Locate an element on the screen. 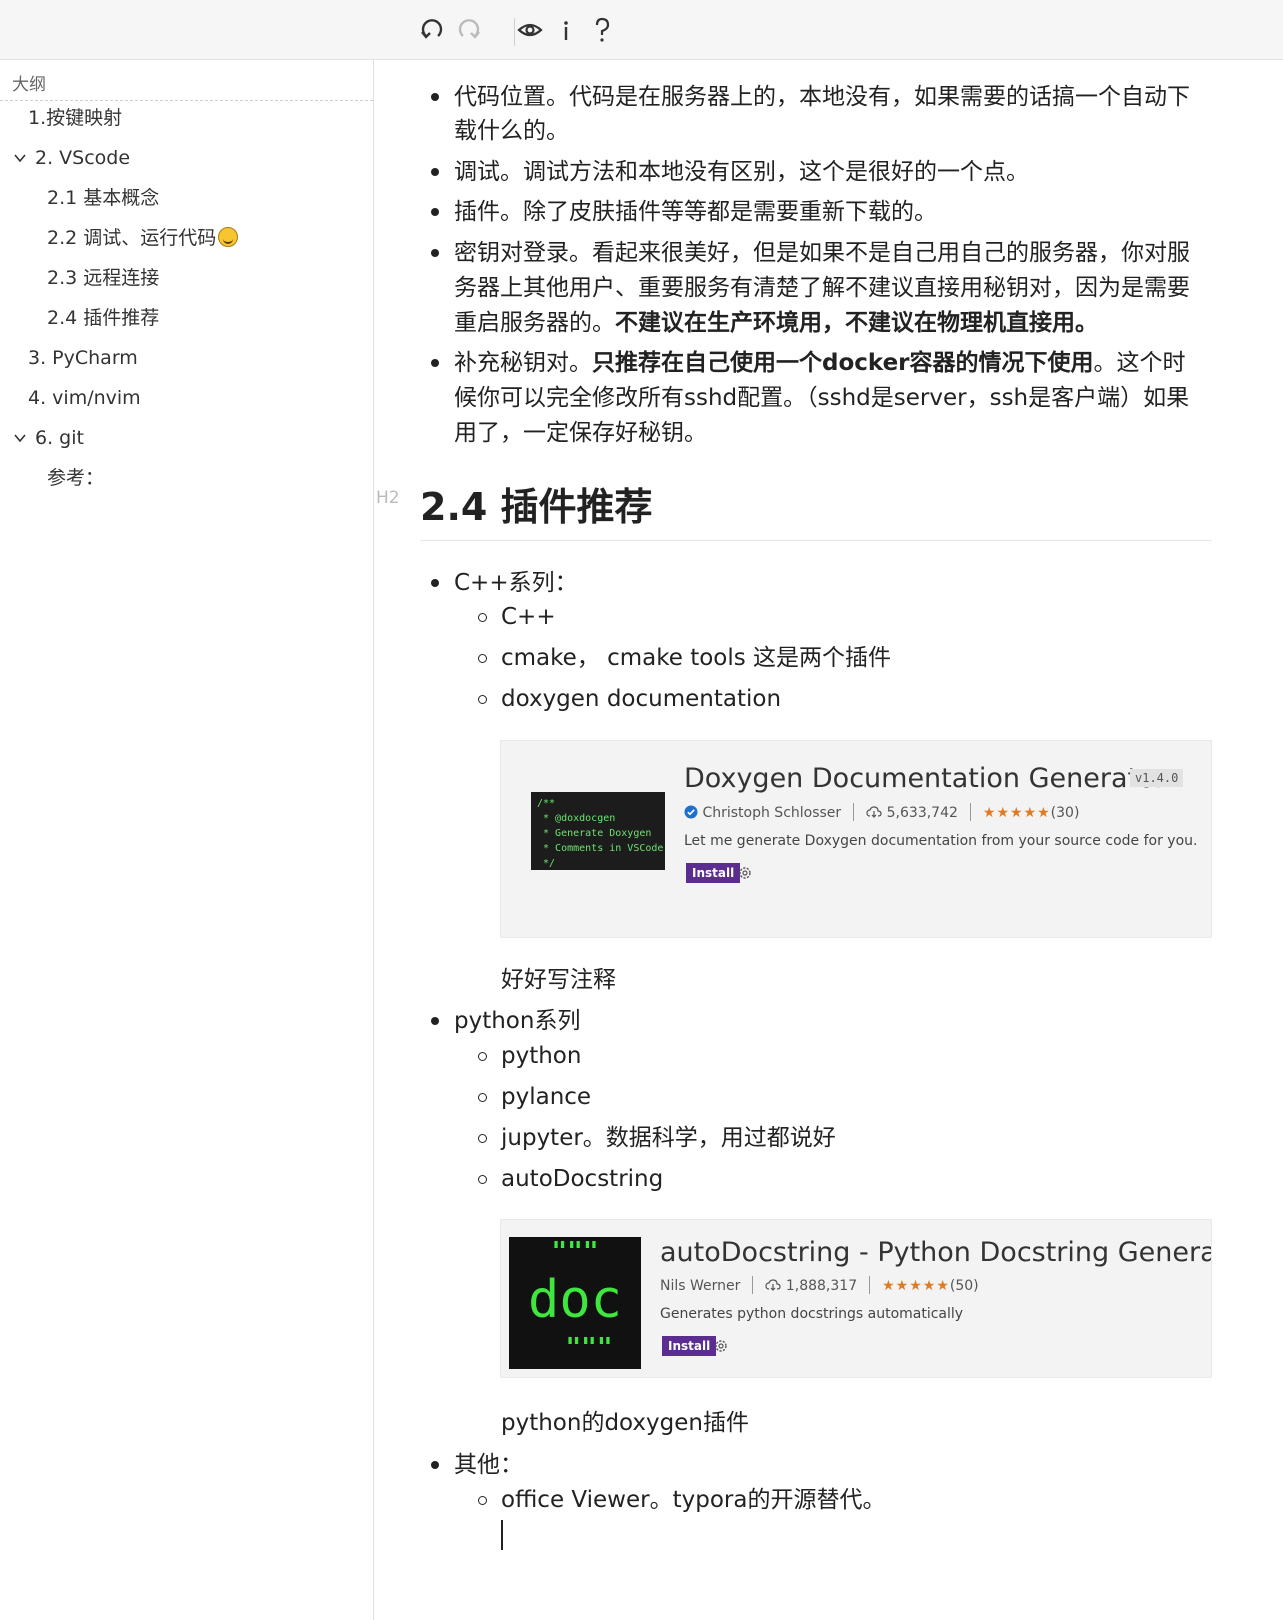 The width and height of the screenshot is (1283, 1620). extension-author: Nils Werner is located at coordinates (700, 1286).